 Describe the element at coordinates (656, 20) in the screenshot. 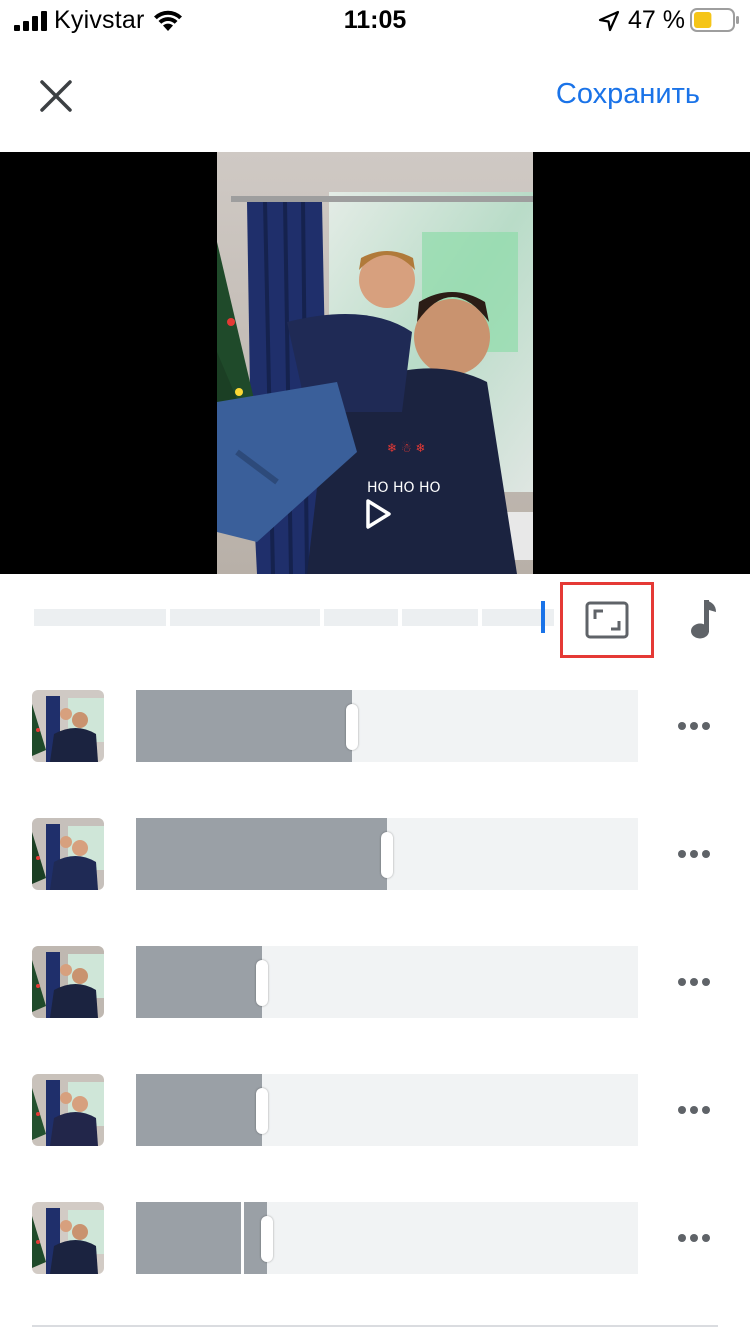

I see `battery-percent: 47 %` at that location.